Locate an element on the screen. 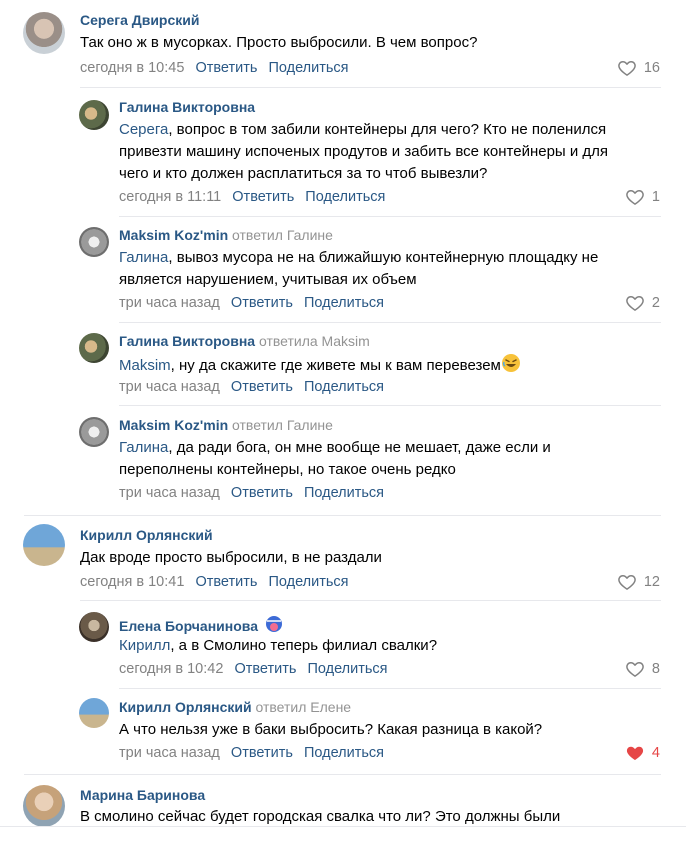 The height and width of the screenshot is (844, 686). rofl-emoji-icon is located at coordinates (510, 363).